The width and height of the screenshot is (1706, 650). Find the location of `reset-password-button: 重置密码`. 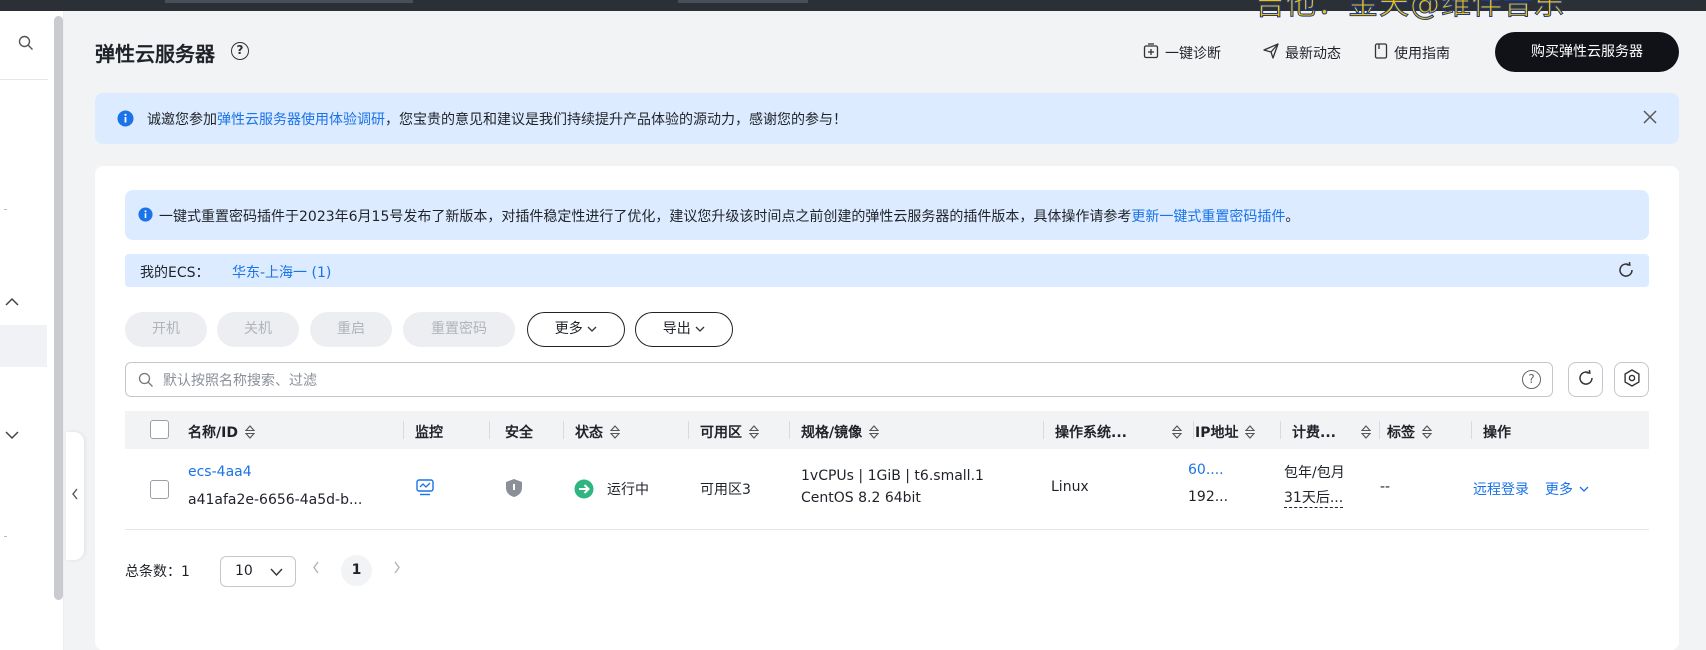

reset-password-button: 重置密码 is located at coordinates (459, 329).